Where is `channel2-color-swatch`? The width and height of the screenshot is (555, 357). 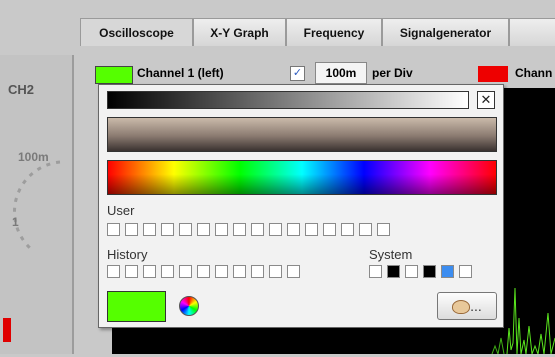 channel2-color-swatch is located at coordinates (493, 74).